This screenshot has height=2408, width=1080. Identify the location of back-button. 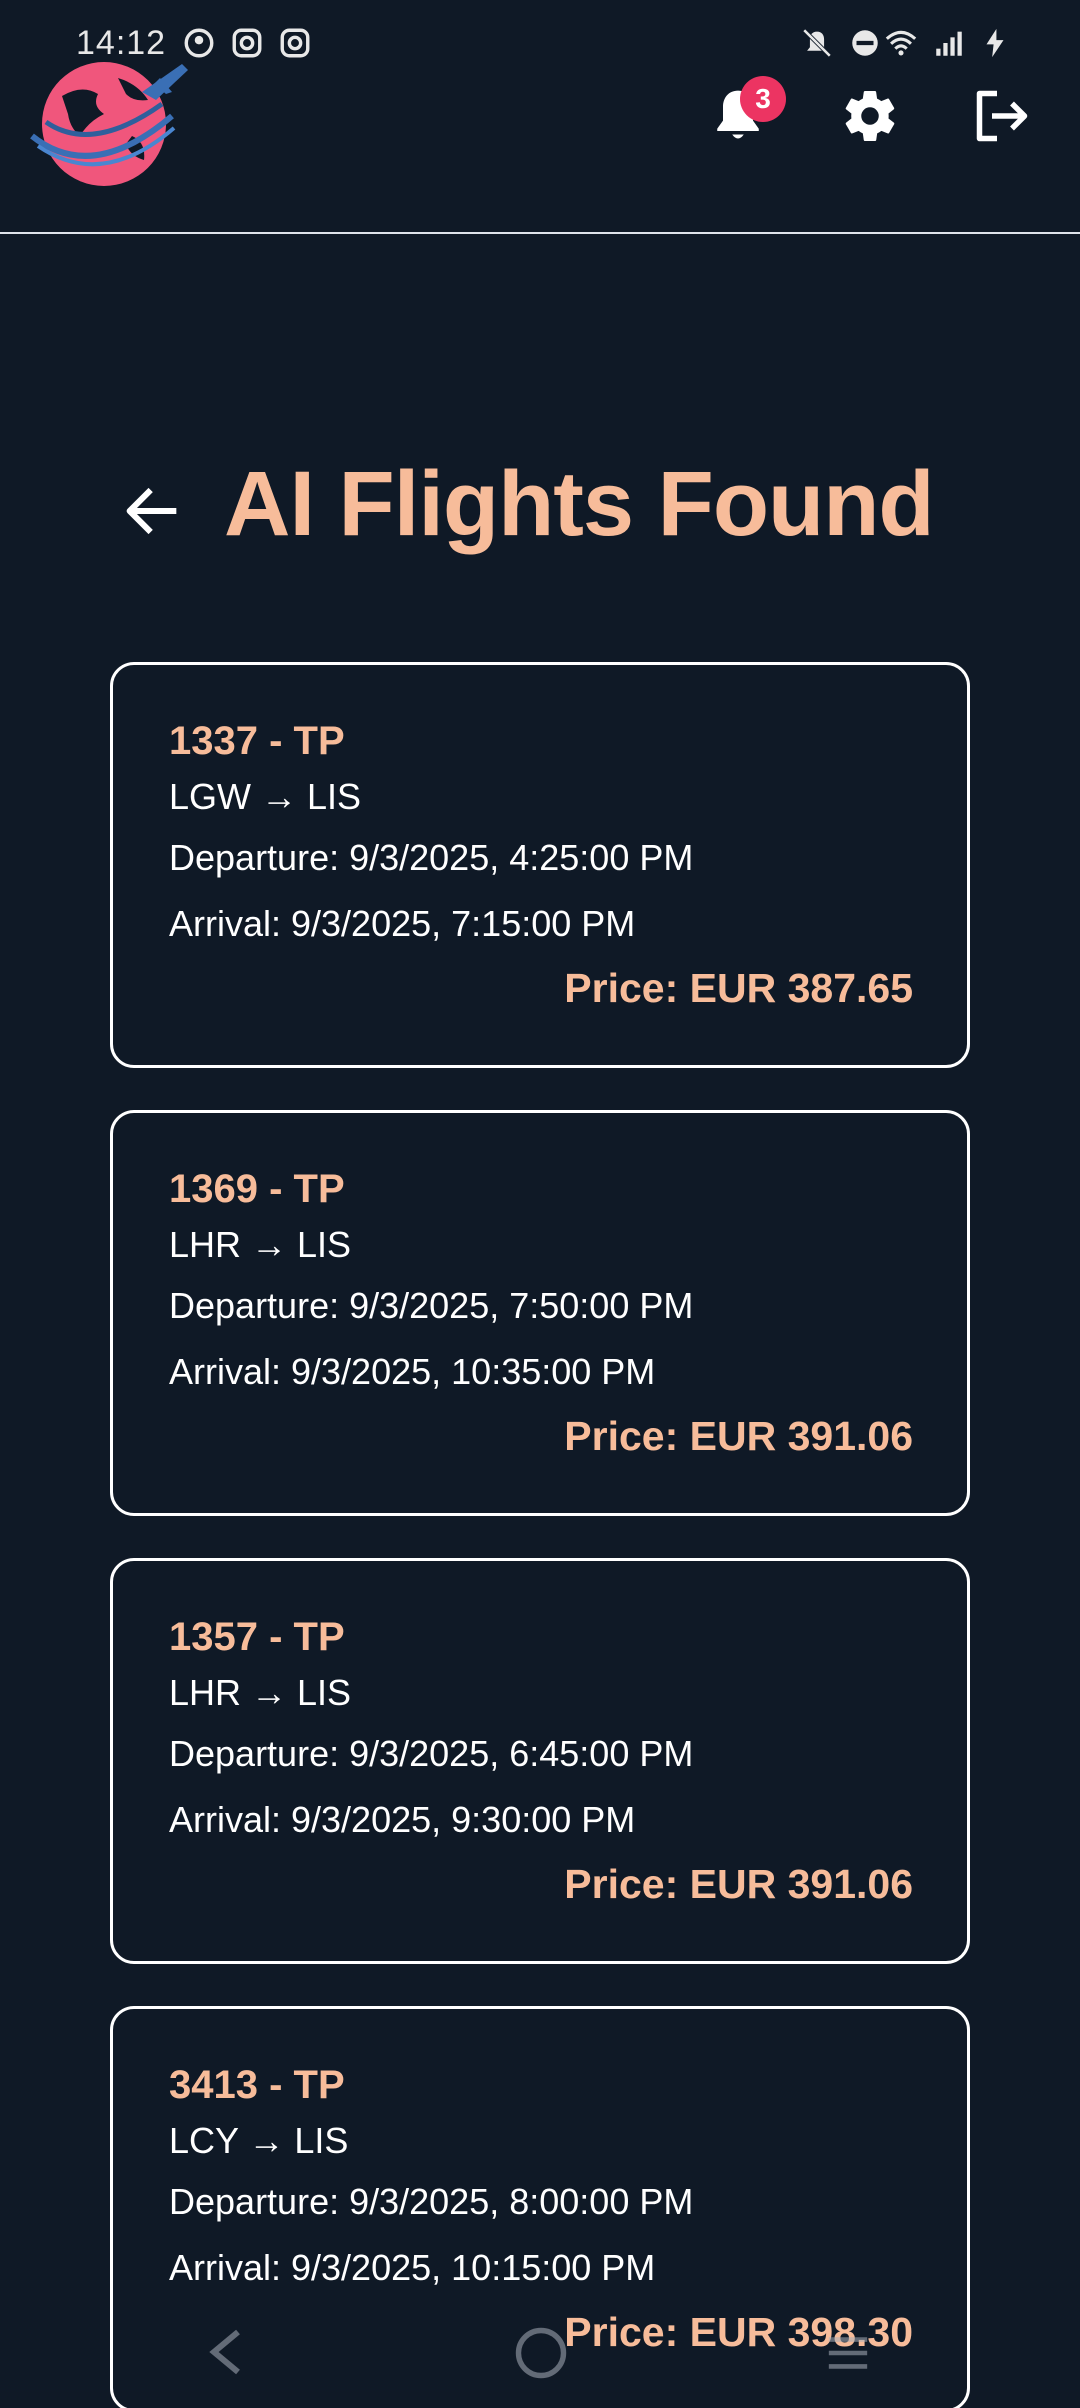
(153, 511).